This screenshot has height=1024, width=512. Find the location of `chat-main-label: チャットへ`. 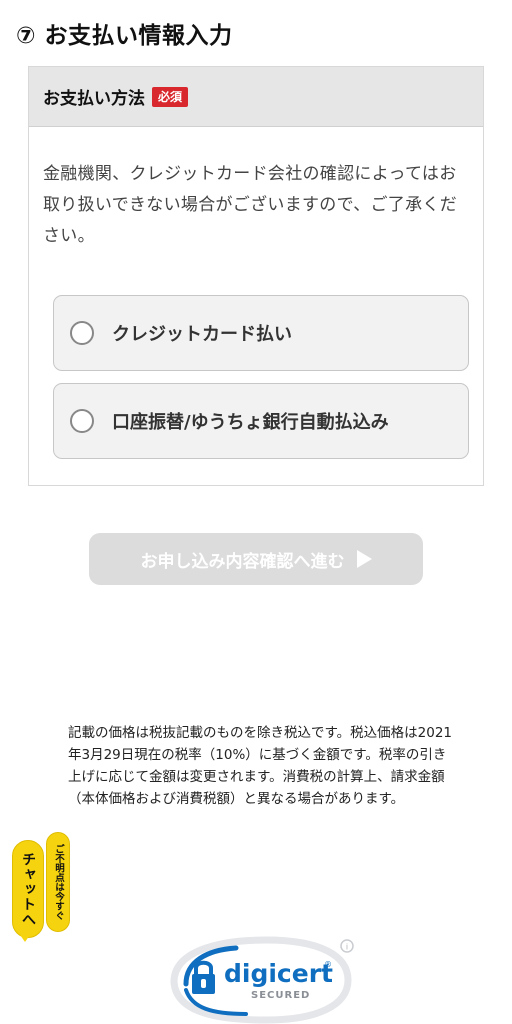

chat-main-label: チャットへ is located at coordinates (28, 889).